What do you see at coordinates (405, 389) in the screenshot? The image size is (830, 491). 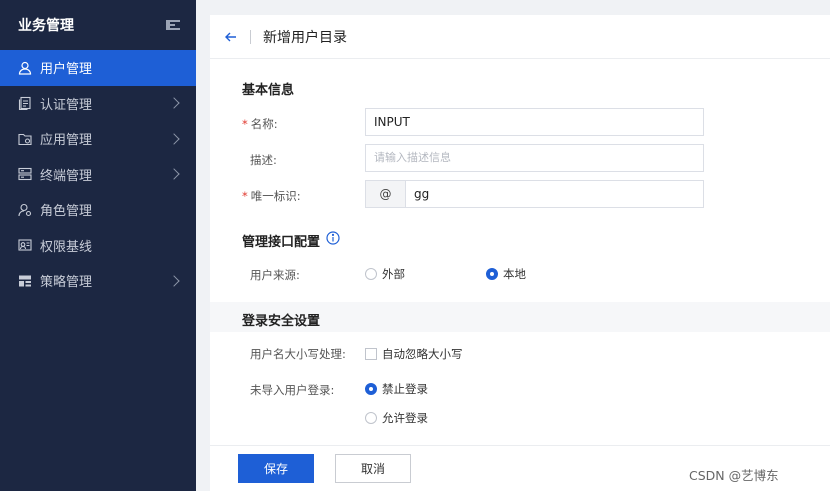 I see `radio-label: 禁止登录` at bounding box center [405, 389].